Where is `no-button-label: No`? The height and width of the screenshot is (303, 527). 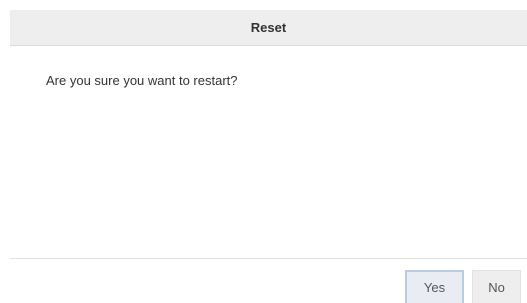 no-button-label: No is located at coordinates (496, 287).